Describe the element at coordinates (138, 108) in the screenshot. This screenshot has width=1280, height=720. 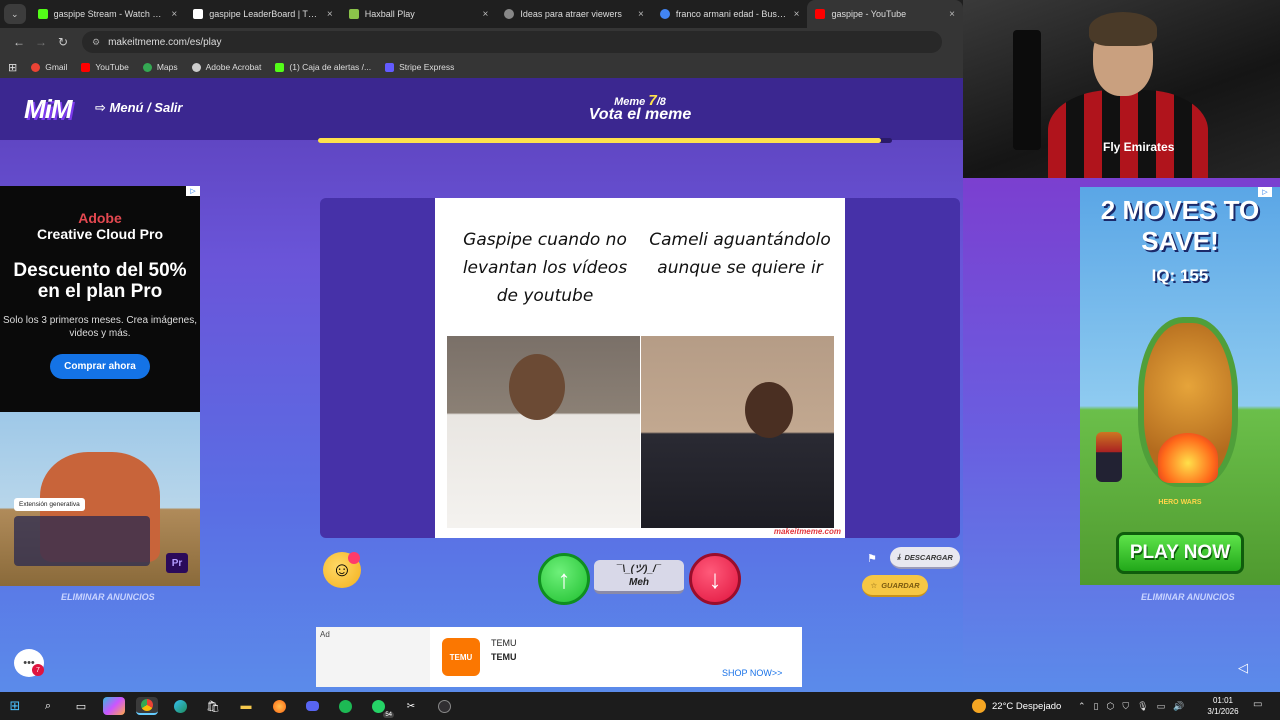
I see `menu-exit-link: ⇨ Menú / Salir` at that location.